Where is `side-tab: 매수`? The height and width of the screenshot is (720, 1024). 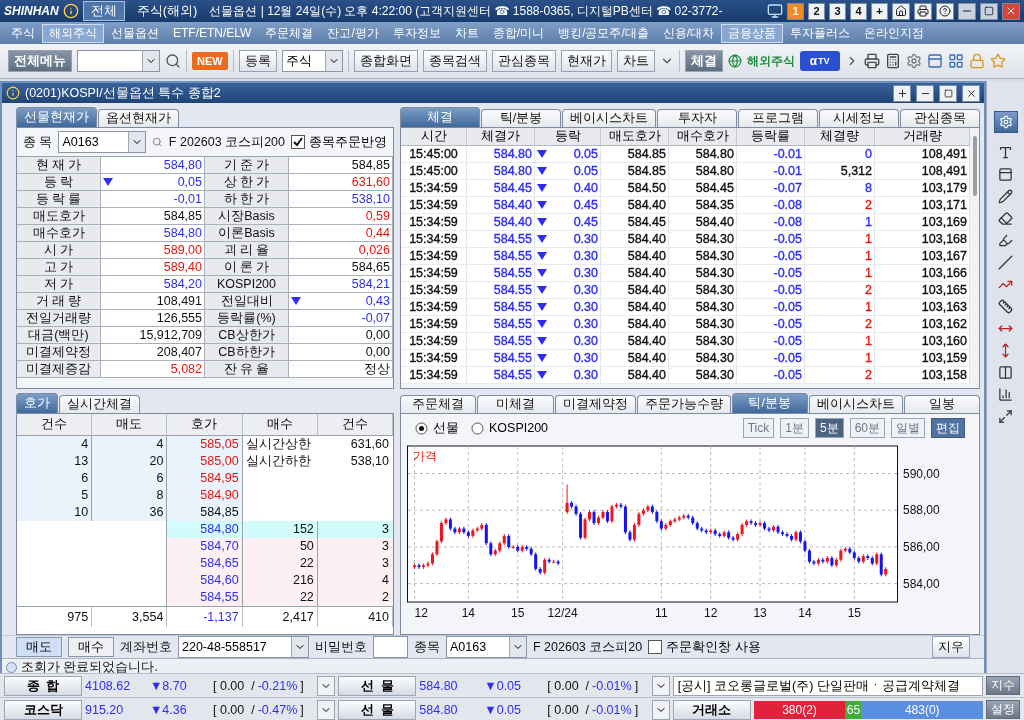 side-tab: 매수 is located at coordinates (91, 647).